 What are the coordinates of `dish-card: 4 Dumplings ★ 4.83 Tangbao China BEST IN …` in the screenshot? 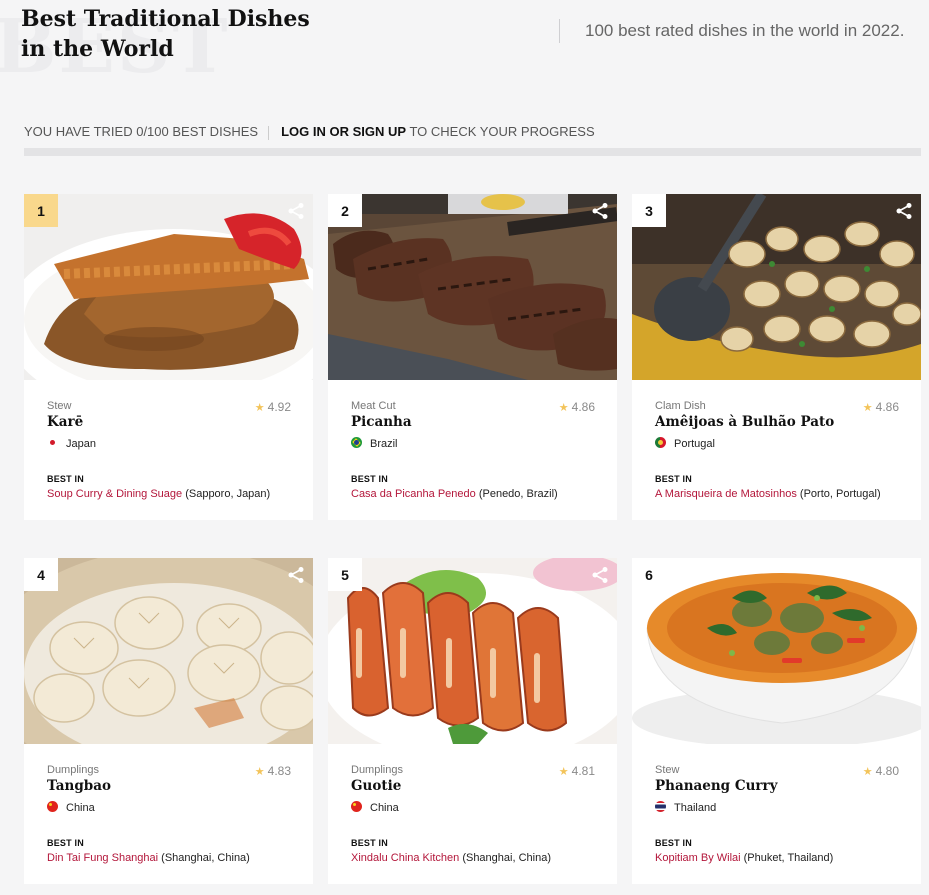 It's located at (168, 721).